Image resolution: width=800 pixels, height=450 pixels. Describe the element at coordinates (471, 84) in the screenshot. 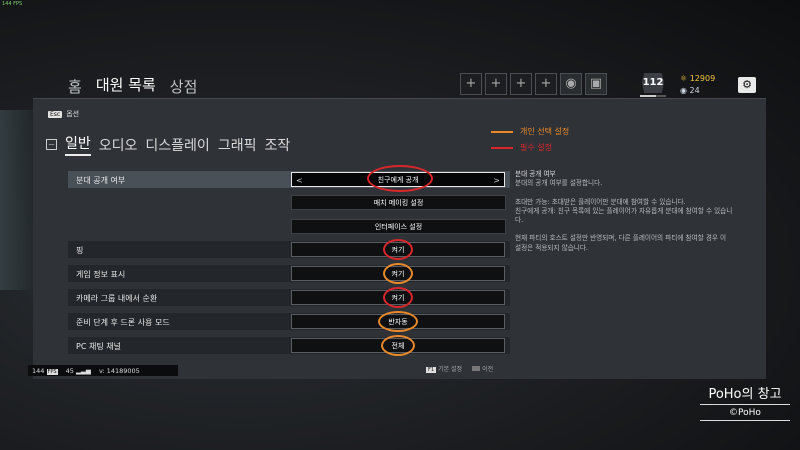

I see `invite-slot-1: +` at that location.